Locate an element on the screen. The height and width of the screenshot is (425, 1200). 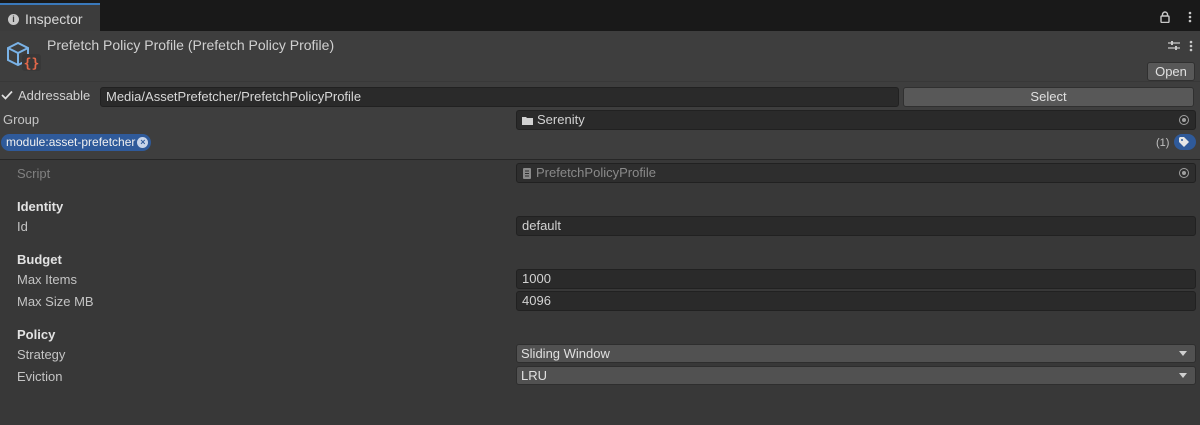
open-button: Open is located at coordinates (1171, 71).